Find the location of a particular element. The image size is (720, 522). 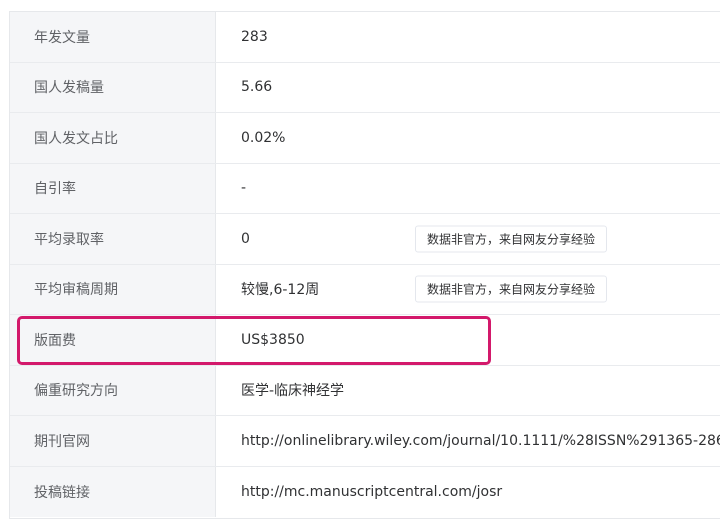

label-cell: 年发文量 is located at coordinates (113, 37).